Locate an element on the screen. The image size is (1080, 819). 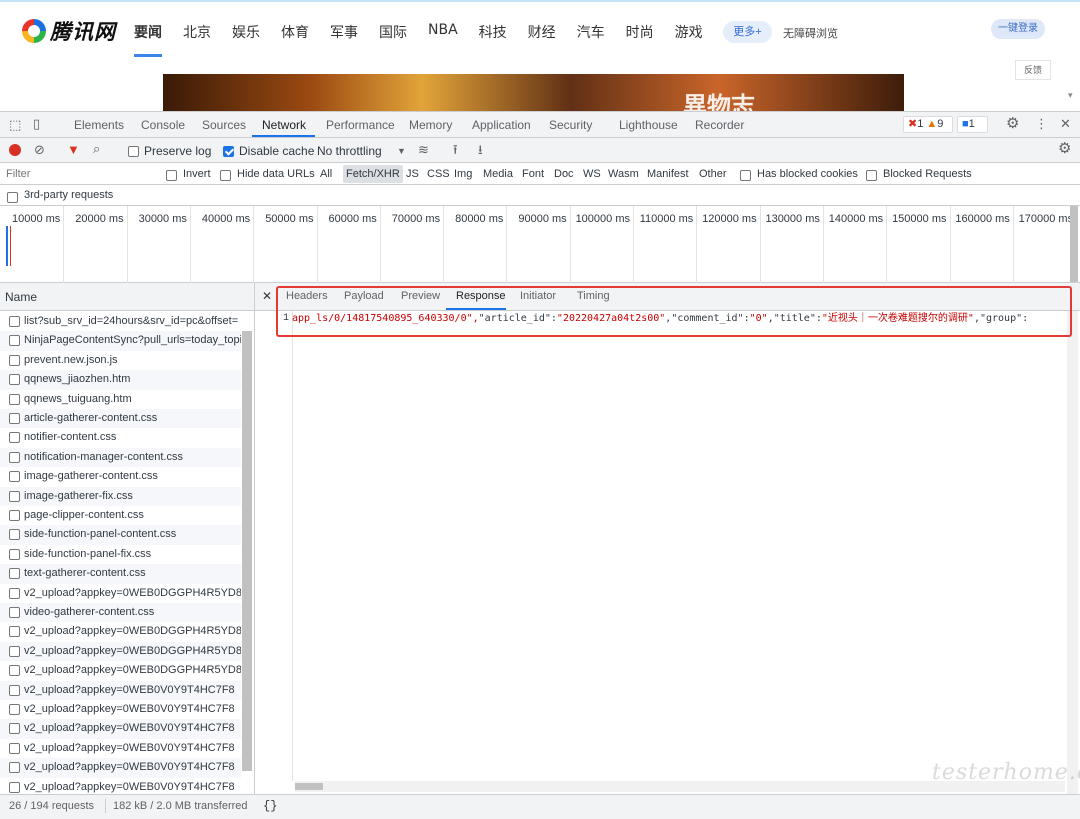
request-row: qqnews_tuiguang.htm is located at coordinates (120, 399).